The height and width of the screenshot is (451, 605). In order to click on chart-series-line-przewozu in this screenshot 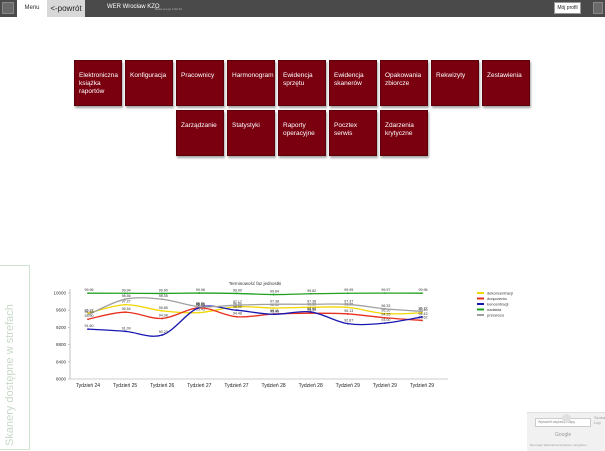, I will do `click(255, 306)`.